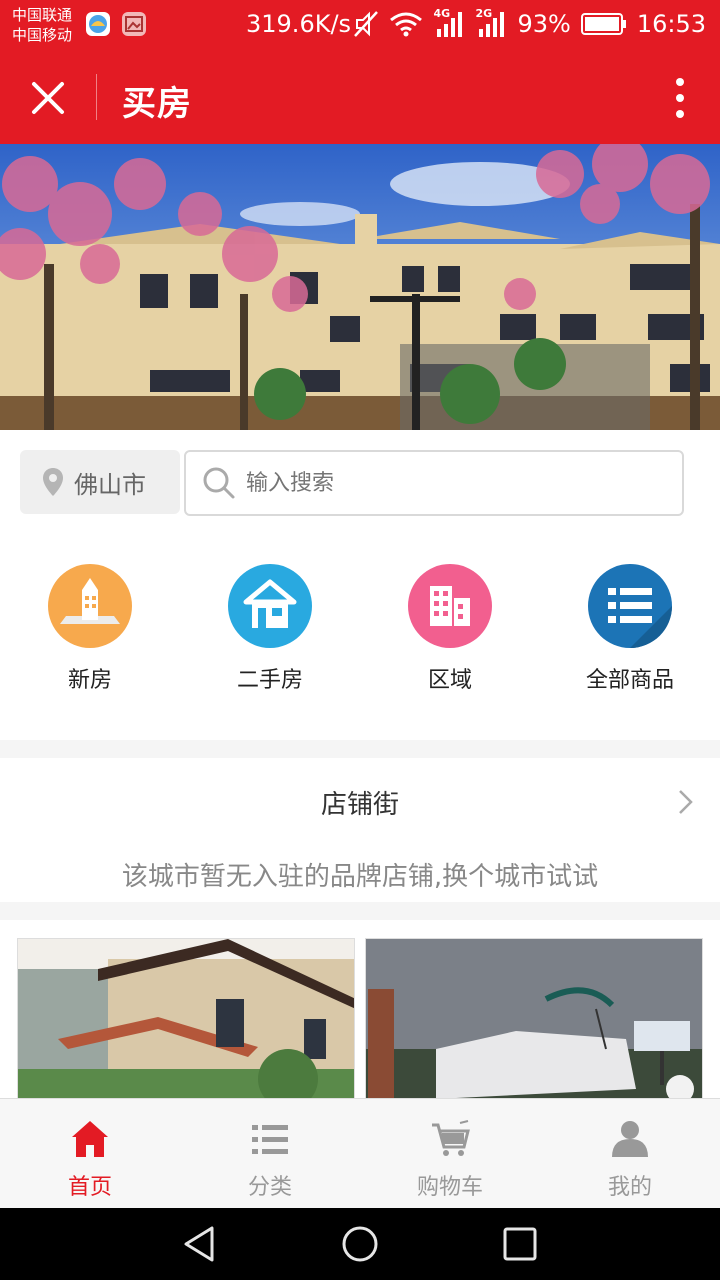  I want to click on city-name: 佛山市, so click(110, 484).